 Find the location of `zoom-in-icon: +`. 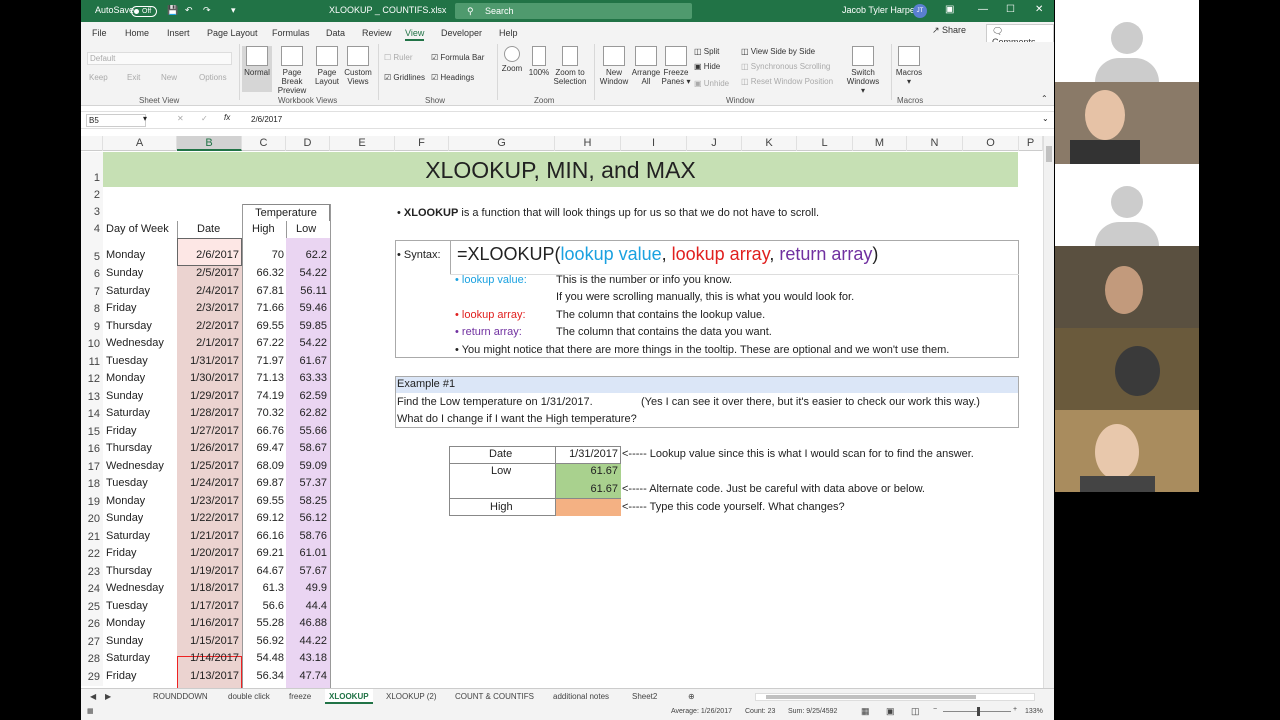

zoom-in-icon: + is located at coordinates (1015, 709).